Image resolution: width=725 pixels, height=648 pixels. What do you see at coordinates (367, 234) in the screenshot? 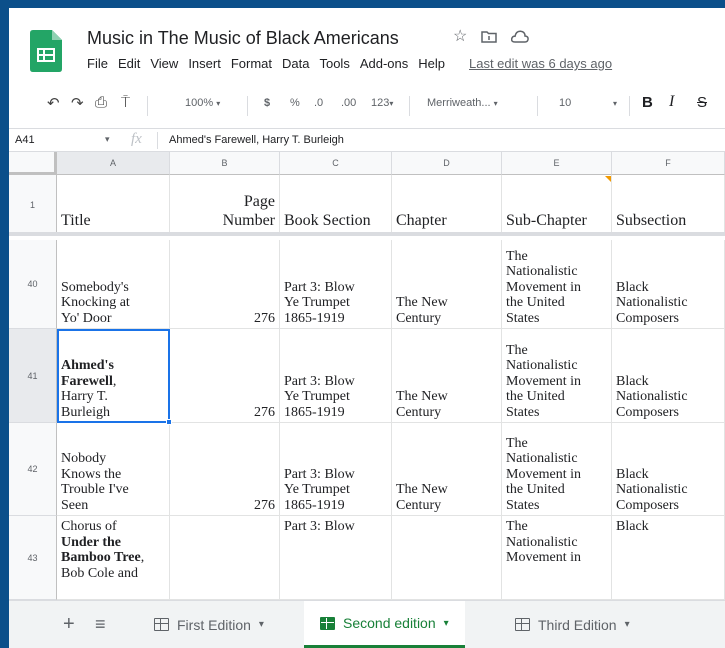
I see `frozen-row-divider` at bounding box center [367, 234].